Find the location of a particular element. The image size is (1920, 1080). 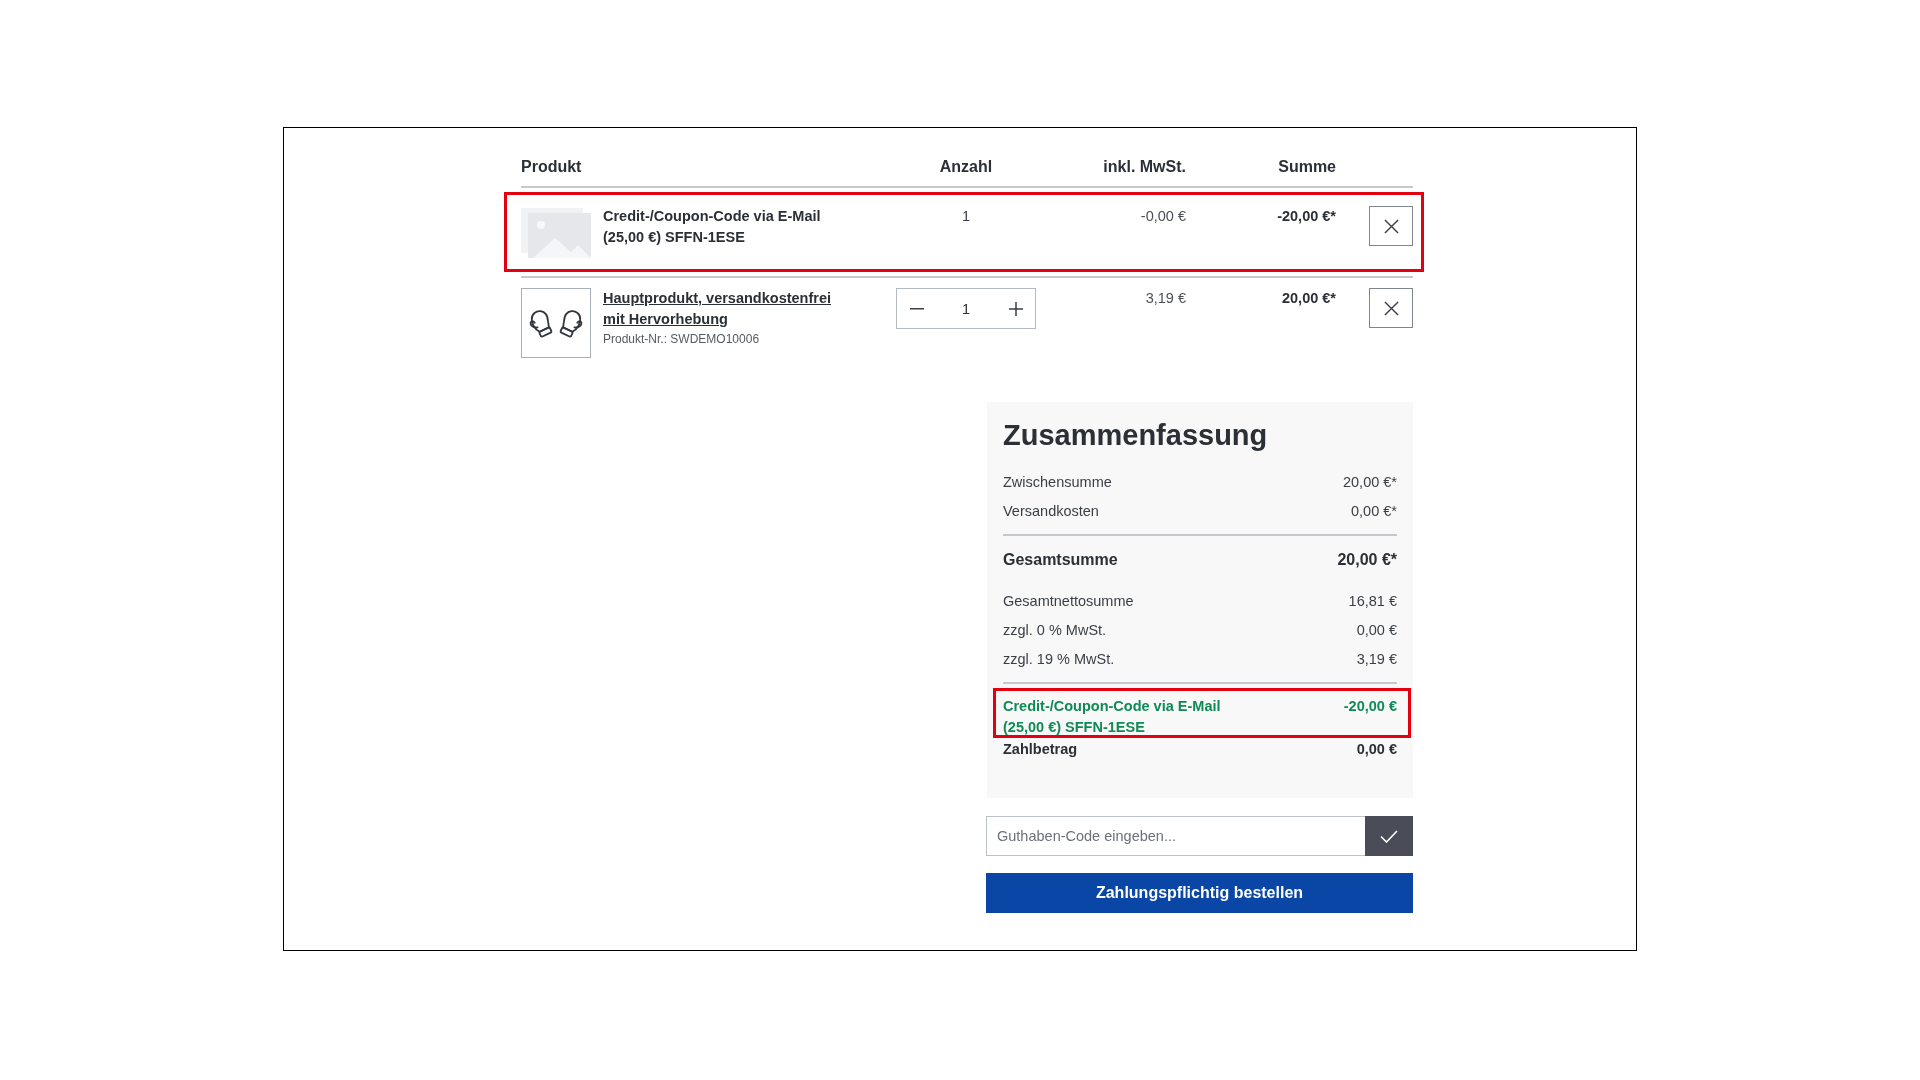

summary-title: Zusammenfassung is located at coordinates (1136, 435).